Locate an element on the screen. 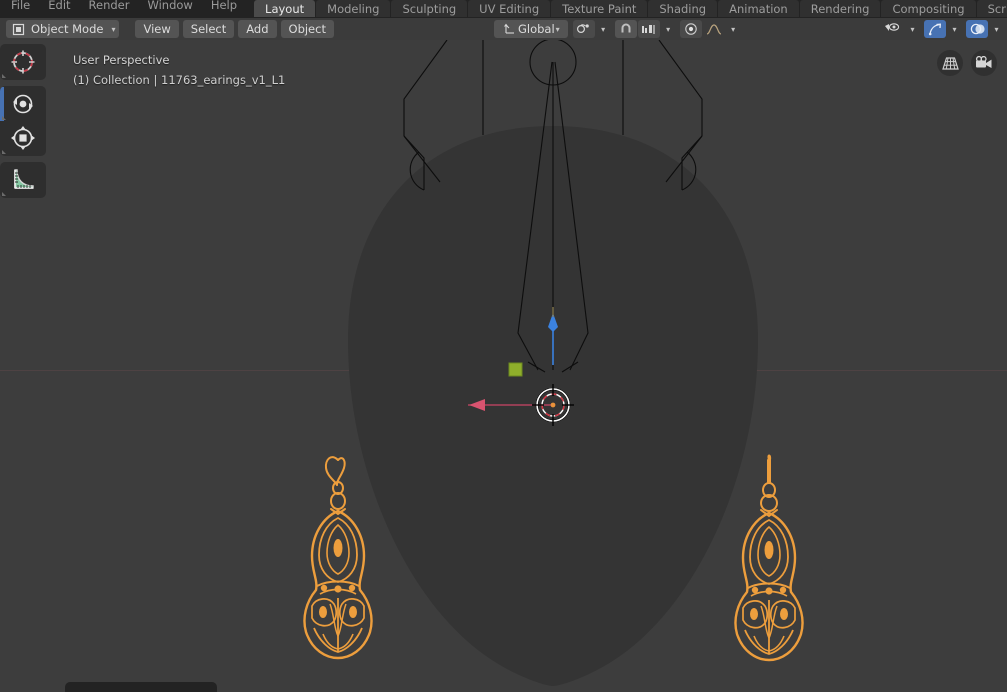 The width and height of the screenshot is (1007, 692). tool-group-transform is located at coordinates (23, 121).